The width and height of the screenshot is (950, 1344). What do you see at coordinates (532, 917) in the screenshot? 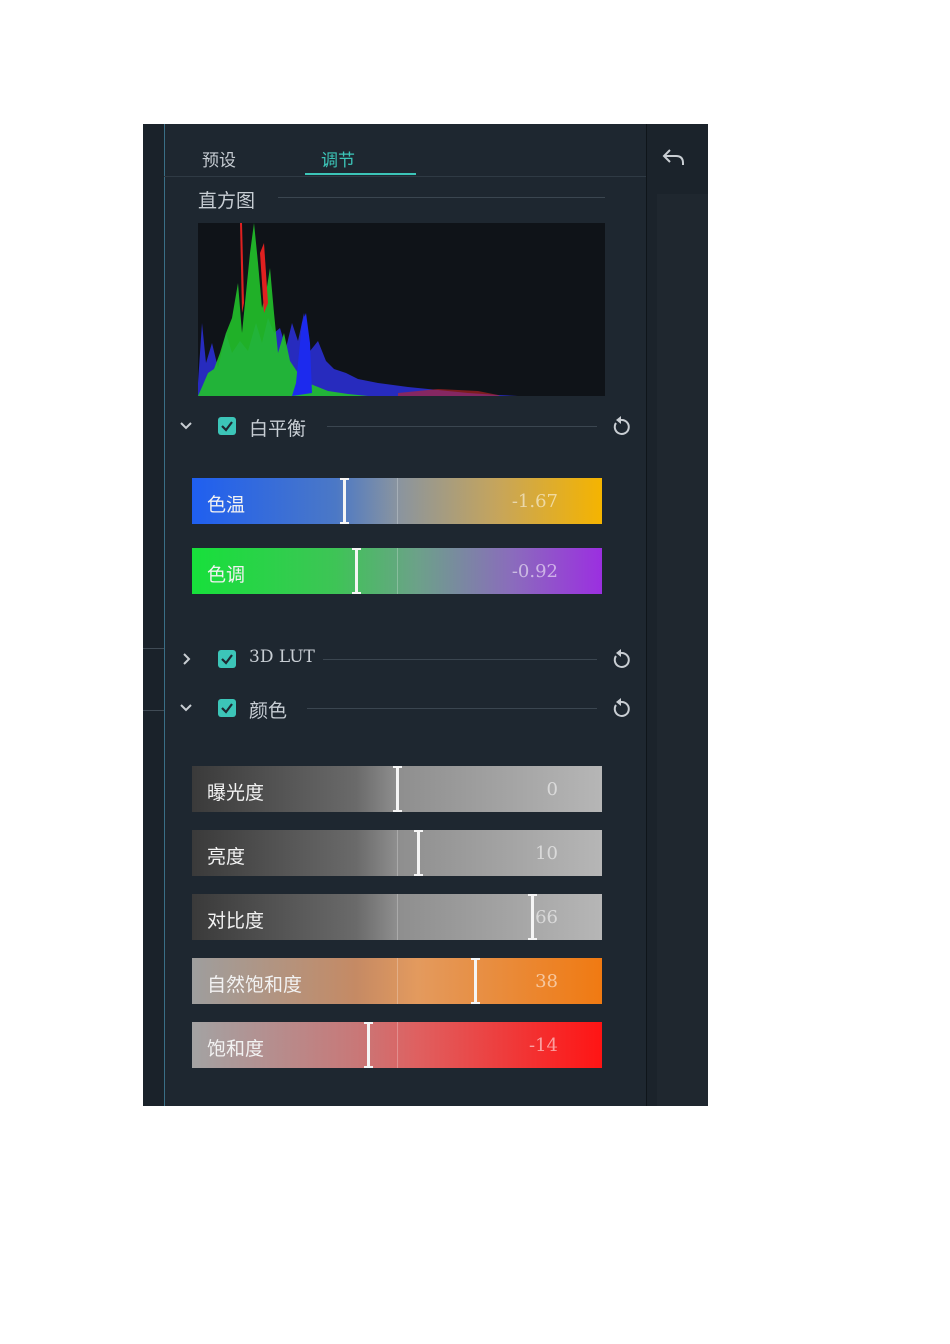
I see `contrast-handle` at bounding box center [532, 917].